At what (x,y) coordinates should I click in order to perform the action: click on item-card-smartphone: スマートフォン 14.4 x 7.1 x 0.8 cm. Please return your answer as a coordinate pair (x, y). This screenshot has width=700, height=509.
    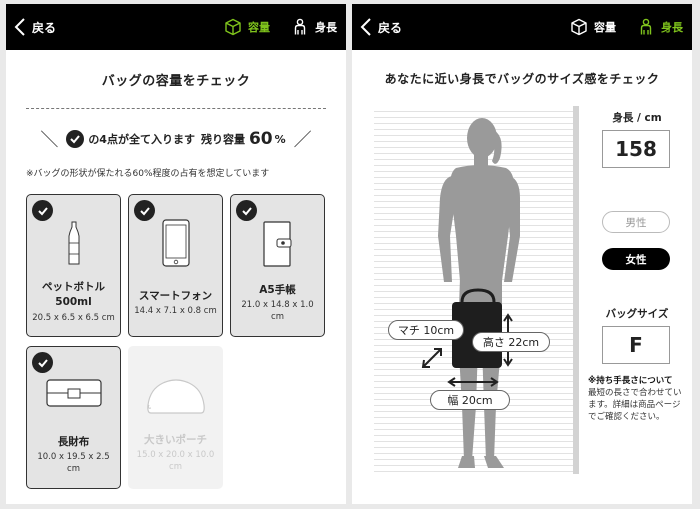
    Looking at the image, I should click on (175, 265).